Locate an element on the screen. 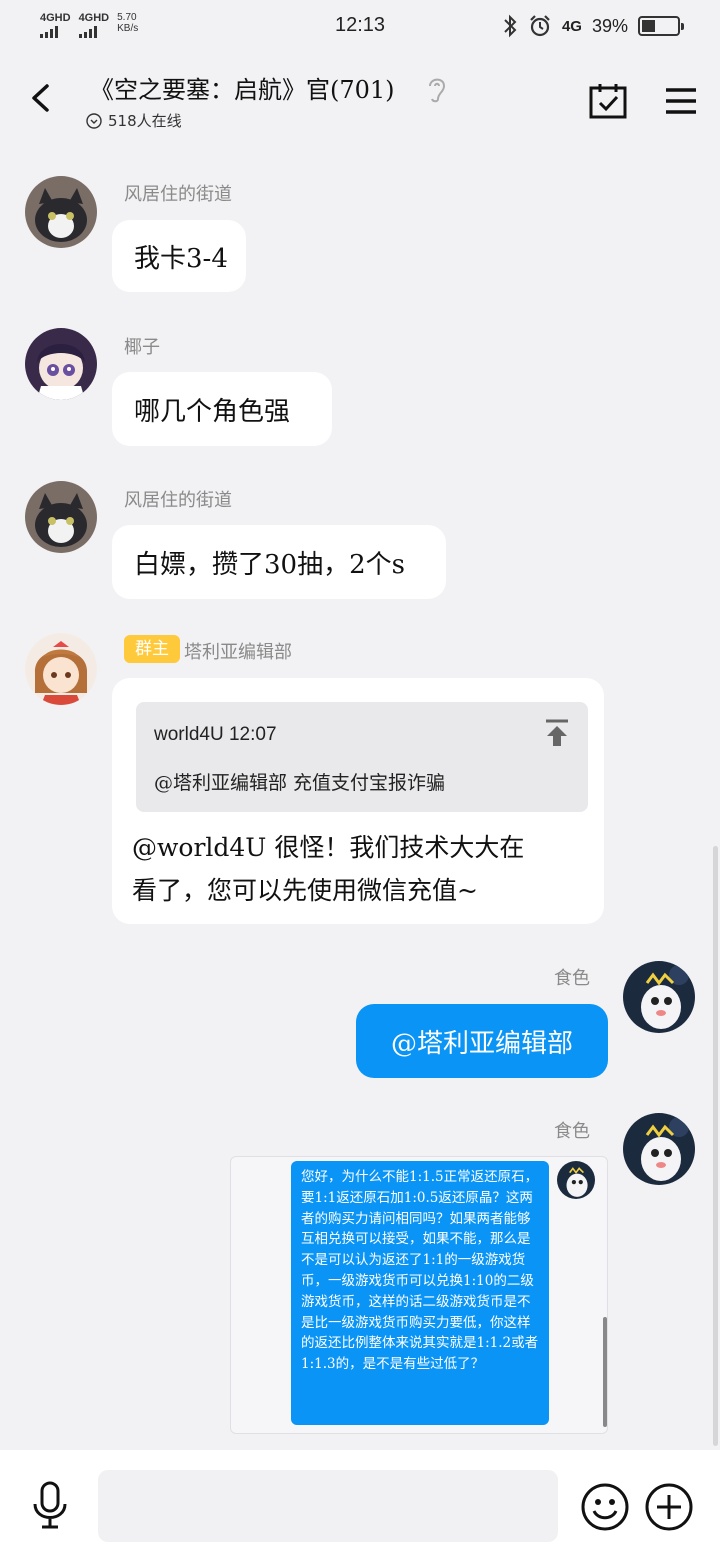  reply-line: @world4U 很怪！我们技术大大在 is located at coordinates (328, 847).